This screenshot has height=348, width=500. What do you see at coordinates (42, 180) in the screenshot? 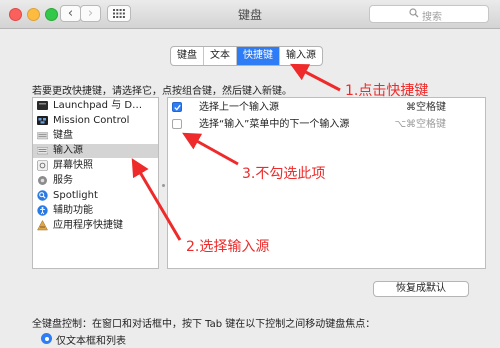
I see `services-gear-icon` at bounding box center [42, 180].